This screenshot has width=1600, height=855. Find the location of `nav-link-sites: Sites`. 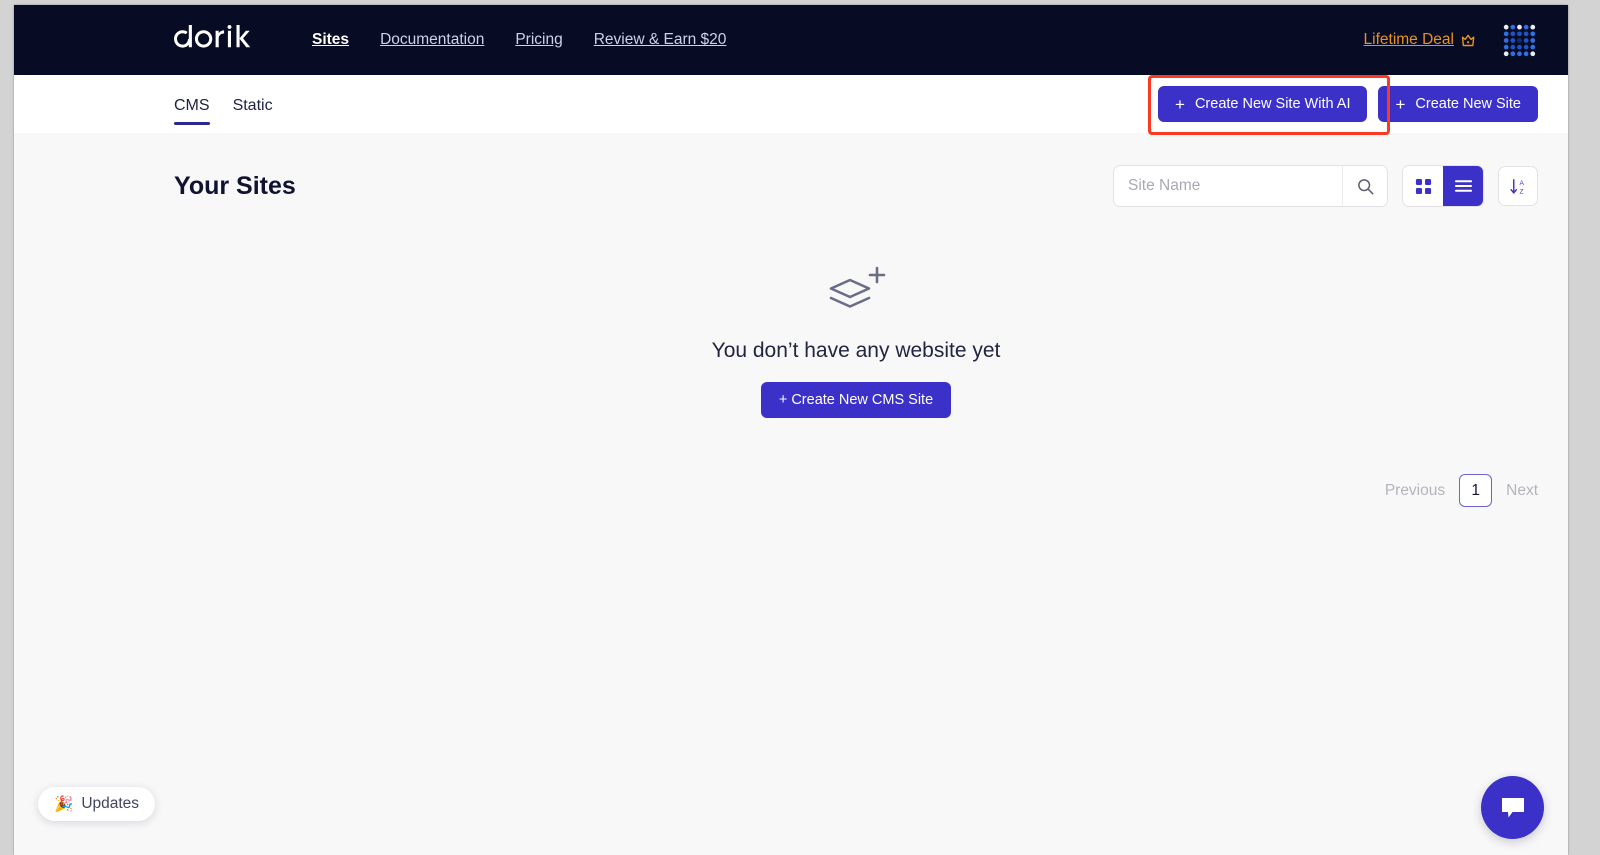

nav-link-sites: Sites is located at coordinates (330, 40).